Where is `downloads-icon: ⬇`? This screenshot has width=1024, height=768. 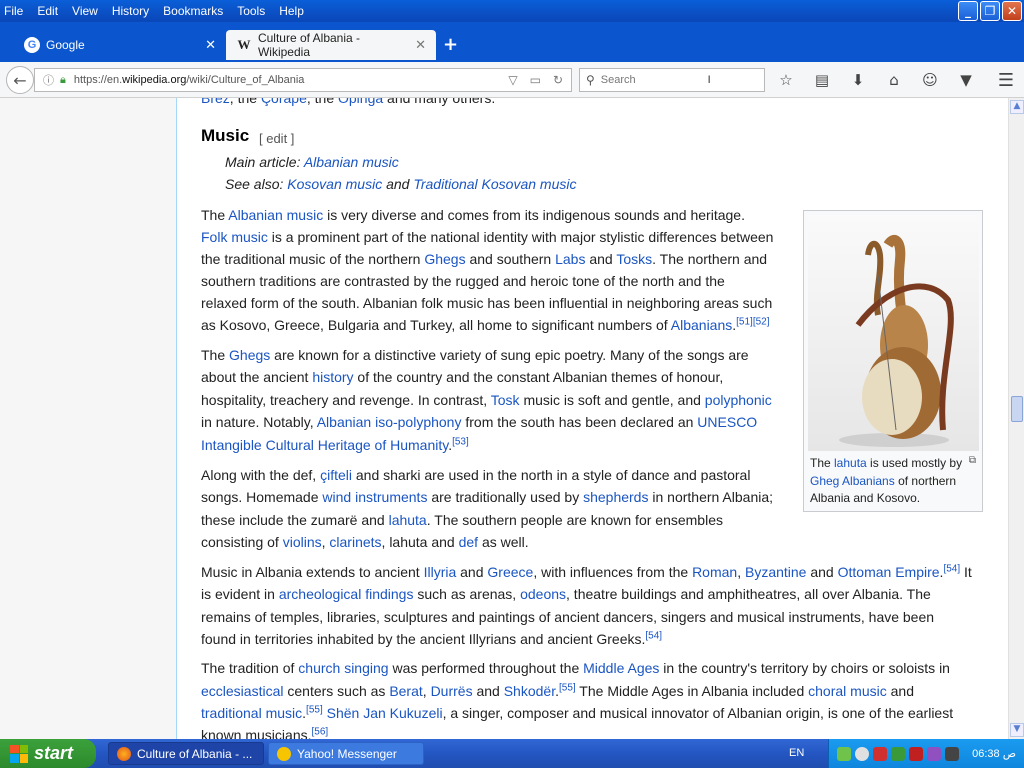
downloads-icon: ⬇ is located at coordinates (858, 80).